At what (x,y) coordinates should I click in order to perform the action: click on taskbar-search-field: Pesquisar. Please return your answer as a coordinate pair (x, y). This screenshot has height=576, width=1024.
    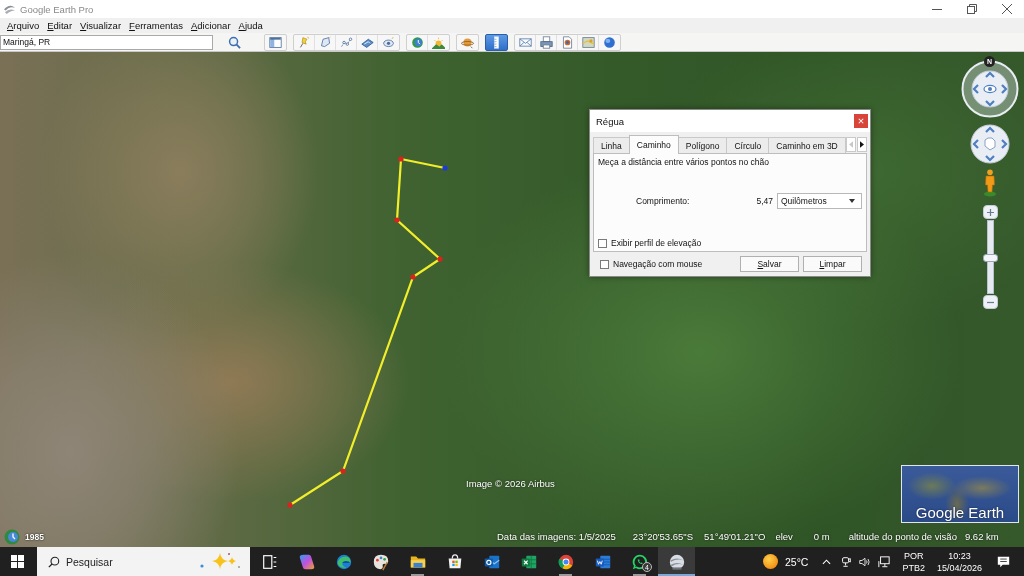
    Looking at the image, I should click on (143, 561).